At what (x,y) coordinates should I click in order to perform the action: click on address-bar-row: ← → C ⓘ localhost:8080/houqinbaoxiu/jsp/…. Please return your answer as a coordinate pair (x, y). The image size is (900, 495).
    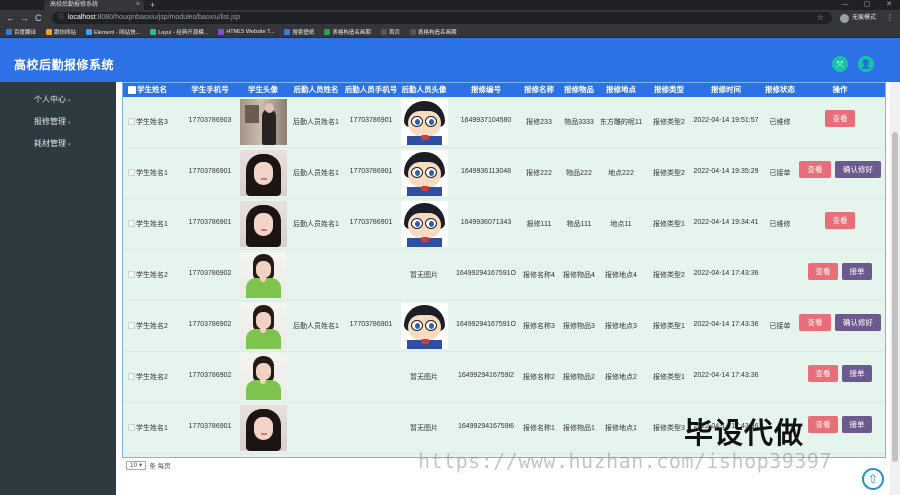
    Looking at the image, I should click on (450, 18).